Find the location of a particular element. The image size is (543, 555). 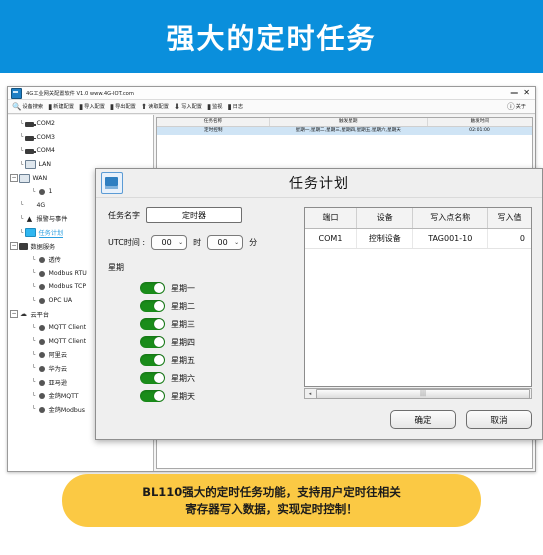

tree-item-1: └ COM3 is located at coordinates (81, 138).